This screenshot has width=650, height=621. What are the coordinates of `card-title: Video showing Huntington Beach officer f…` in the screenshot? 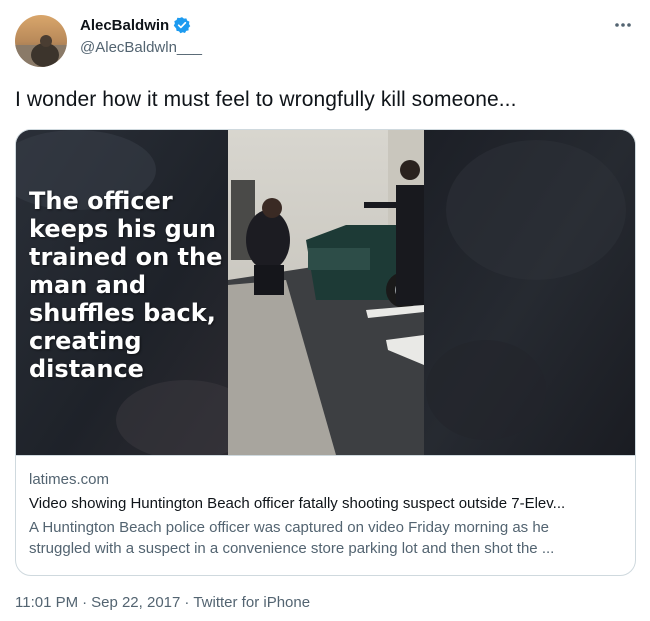 It's located at (297, 503).